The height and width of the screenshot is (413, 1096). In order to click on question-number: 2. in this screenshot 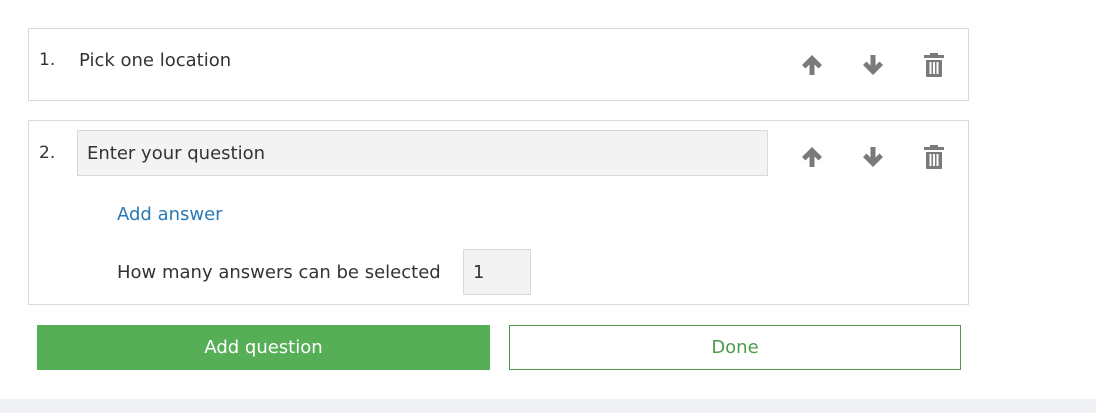, I will do `click(47, 153)`.